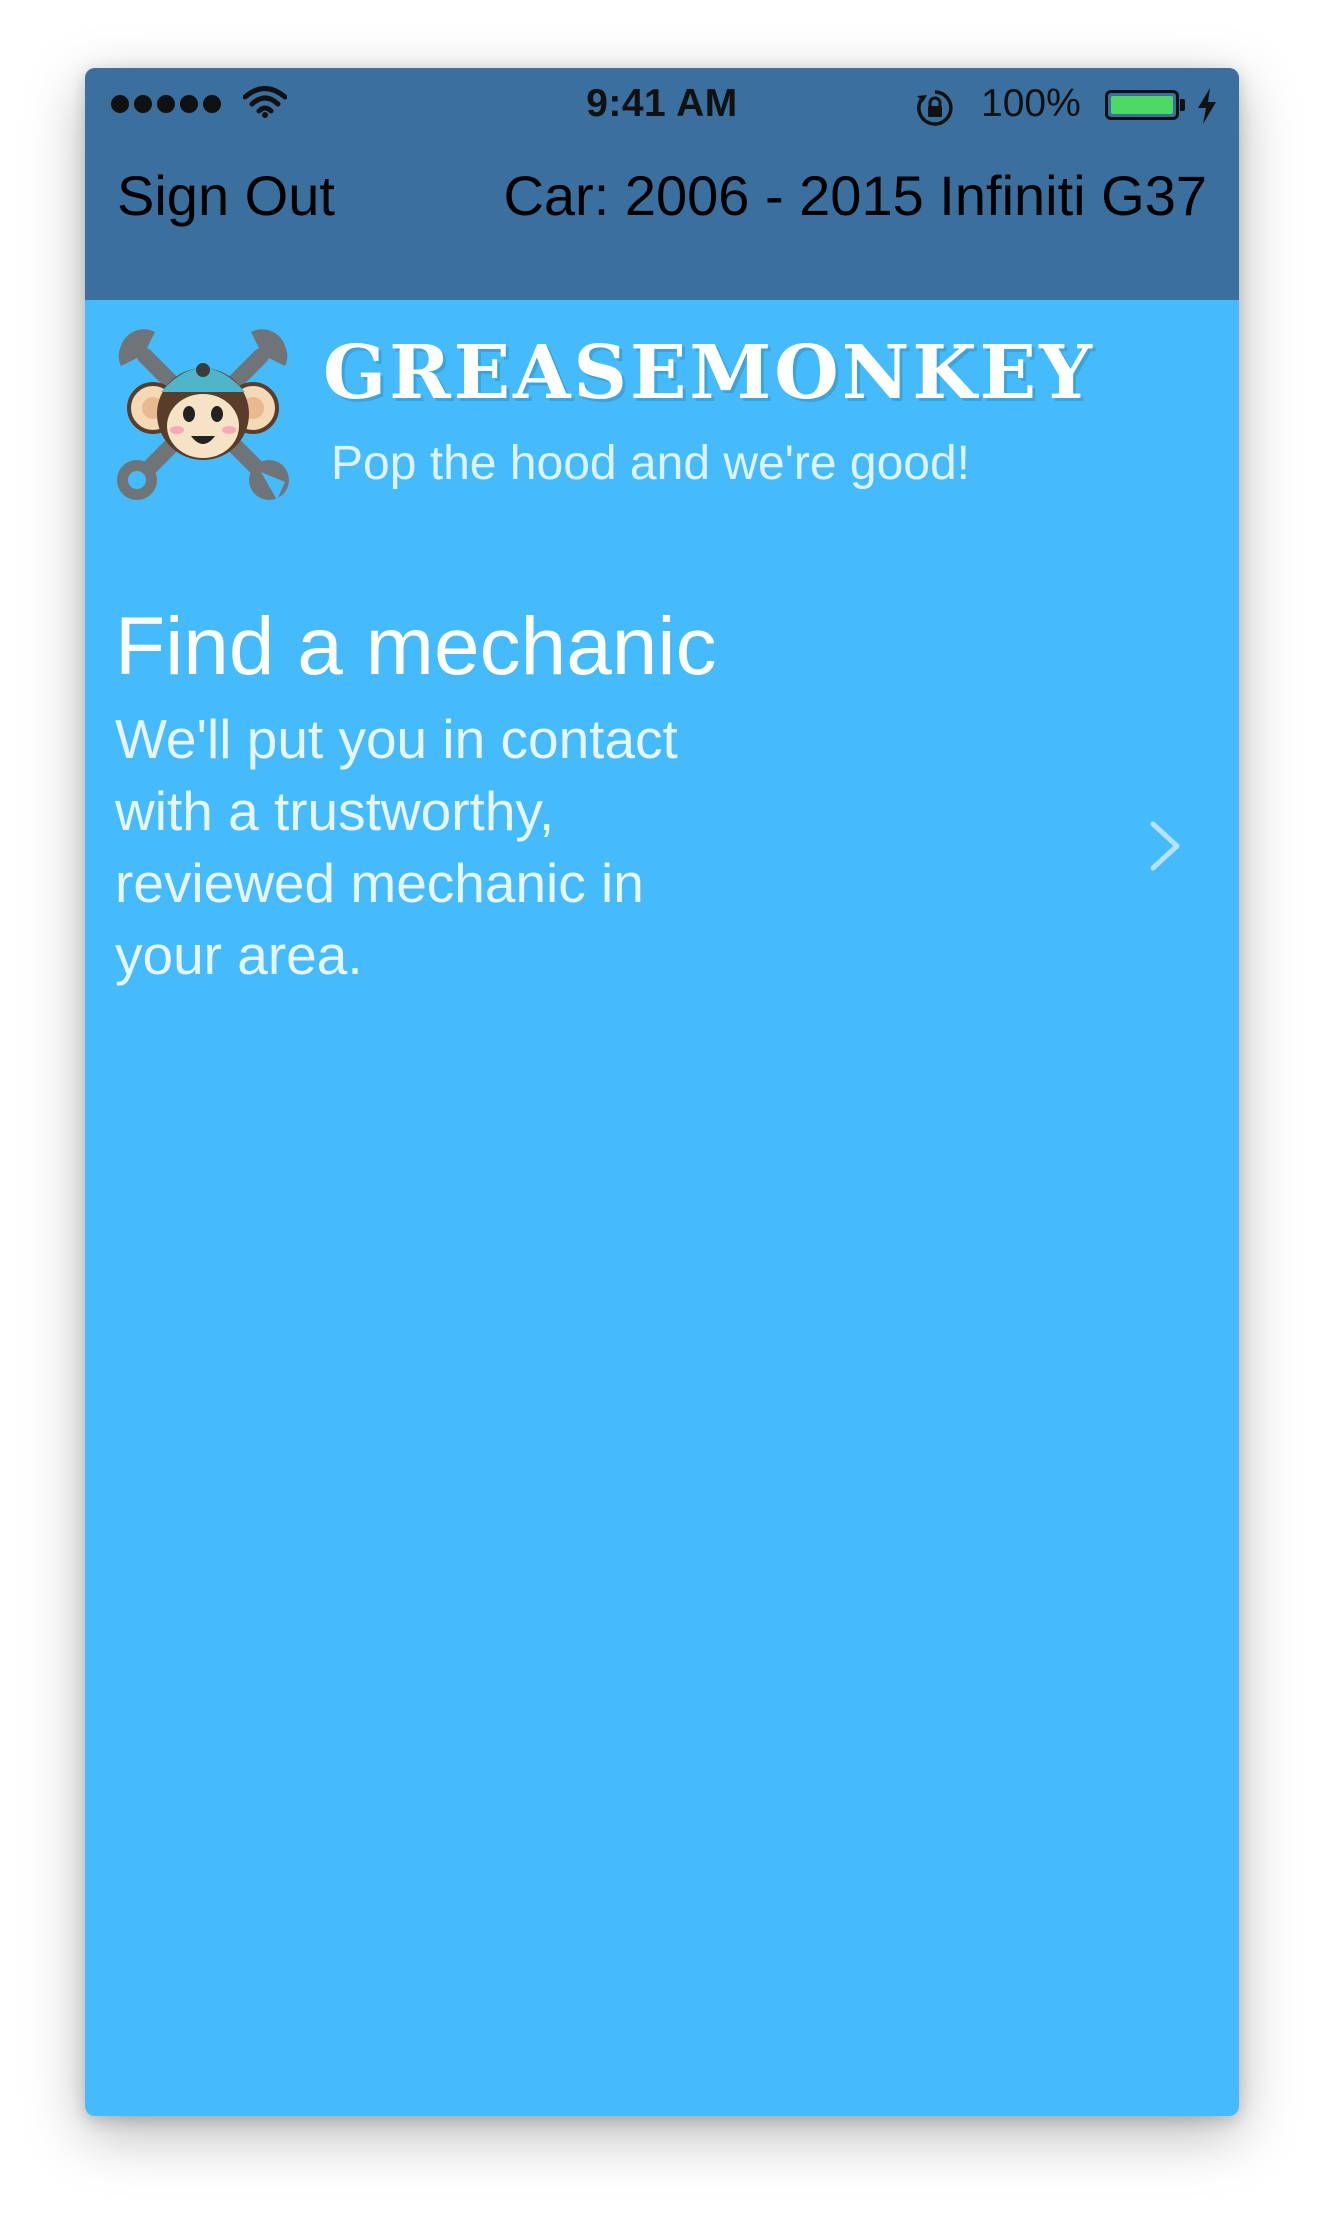 The width and height of the screenshot is (1324, 2214). Describe the element at coordinates (1031, 103) in the screenshot. I see `battery-percent: 100%` at that location.